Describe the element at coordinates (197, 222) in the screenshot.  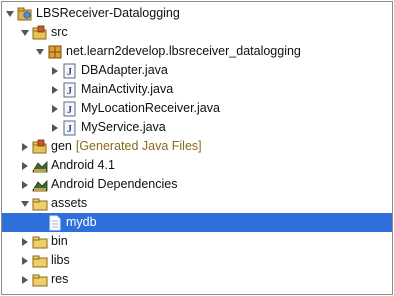
I see `tree-item-mydb: mydb` at that location.